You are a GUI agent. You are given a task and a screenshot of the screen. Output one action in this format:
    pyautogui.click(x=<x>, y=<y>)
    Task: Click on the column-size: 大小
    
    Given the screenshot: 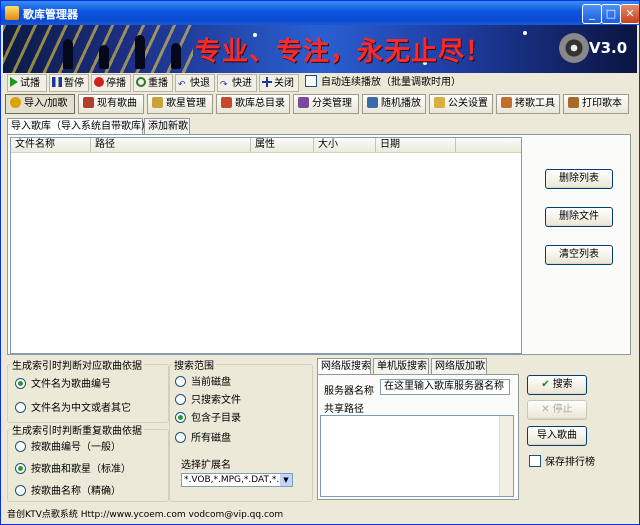 What is the action you would take?
    pyautogui.click(x=345, y=145)
    